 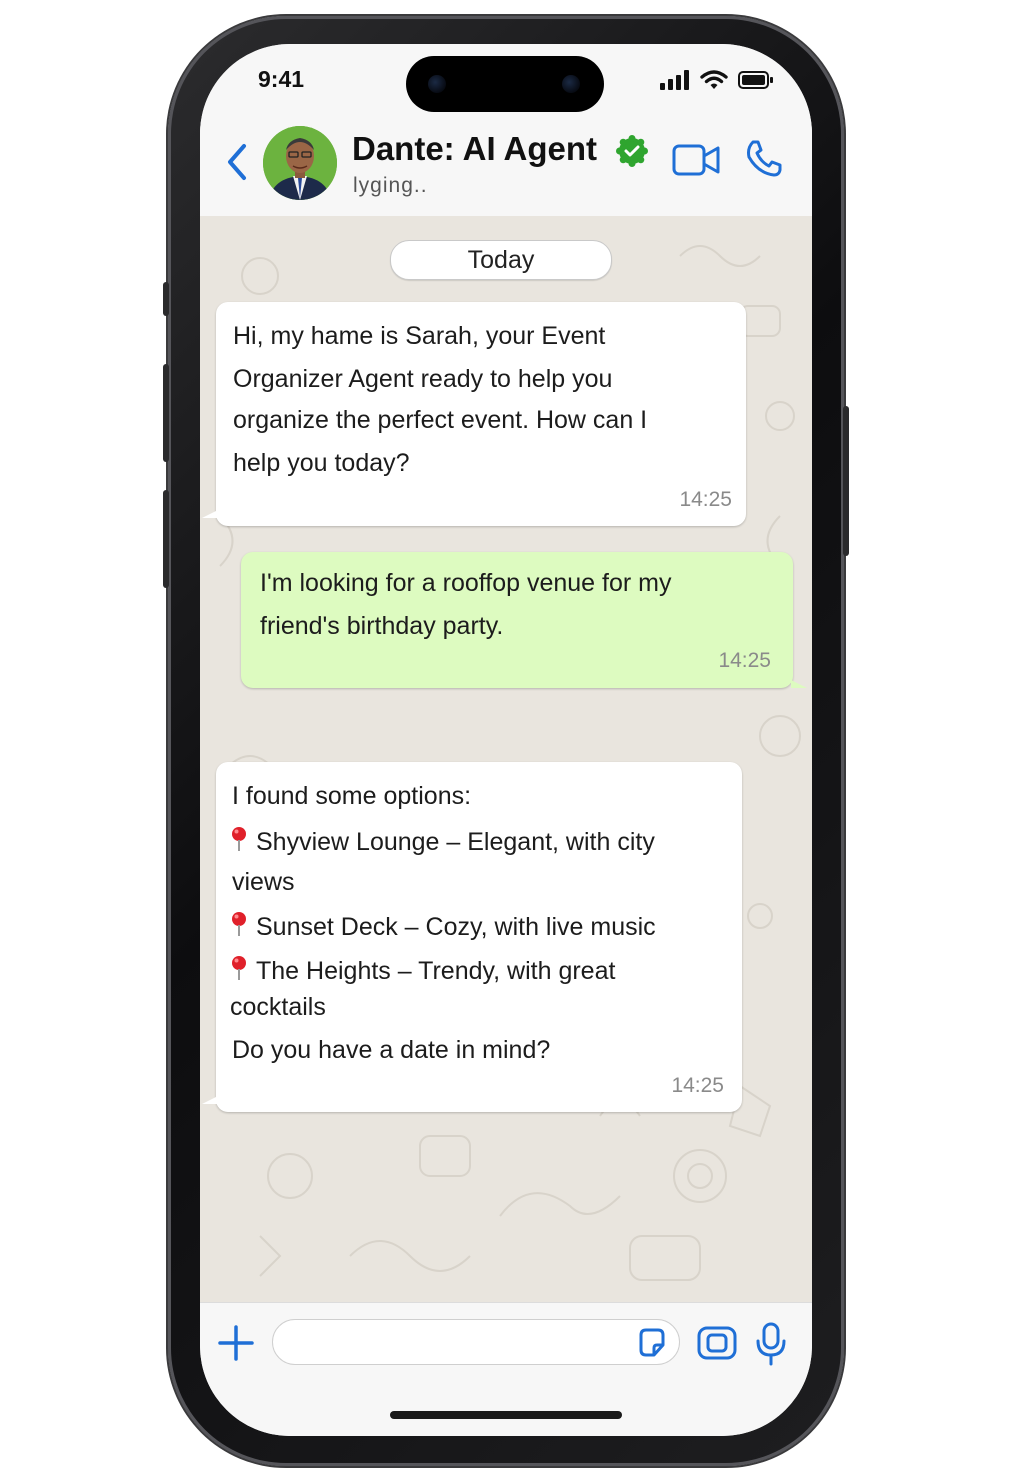 What do you see at coordinates (278, 1007) in the screenshot?
I see `option-text-continued: cocktails` at bounding box center [278, 1007].